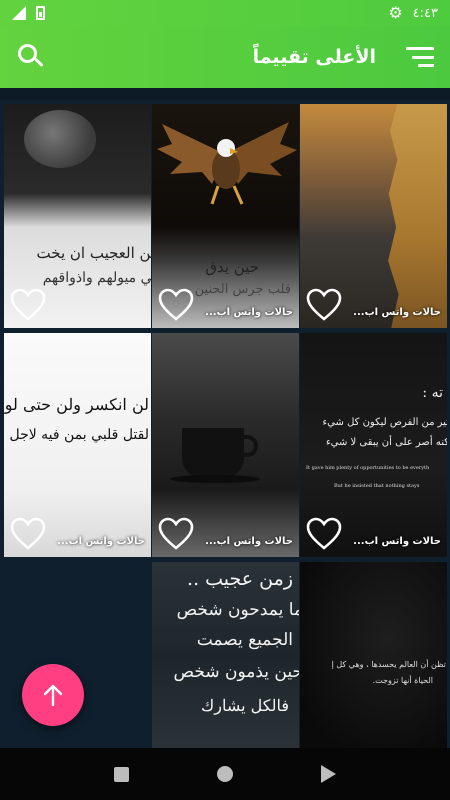 The width and height of the screenshot is (450, 800). What do you see at coordinates (40, 13) in the screenshot?
I see `battery-icon` at bounding box center [40, 13].